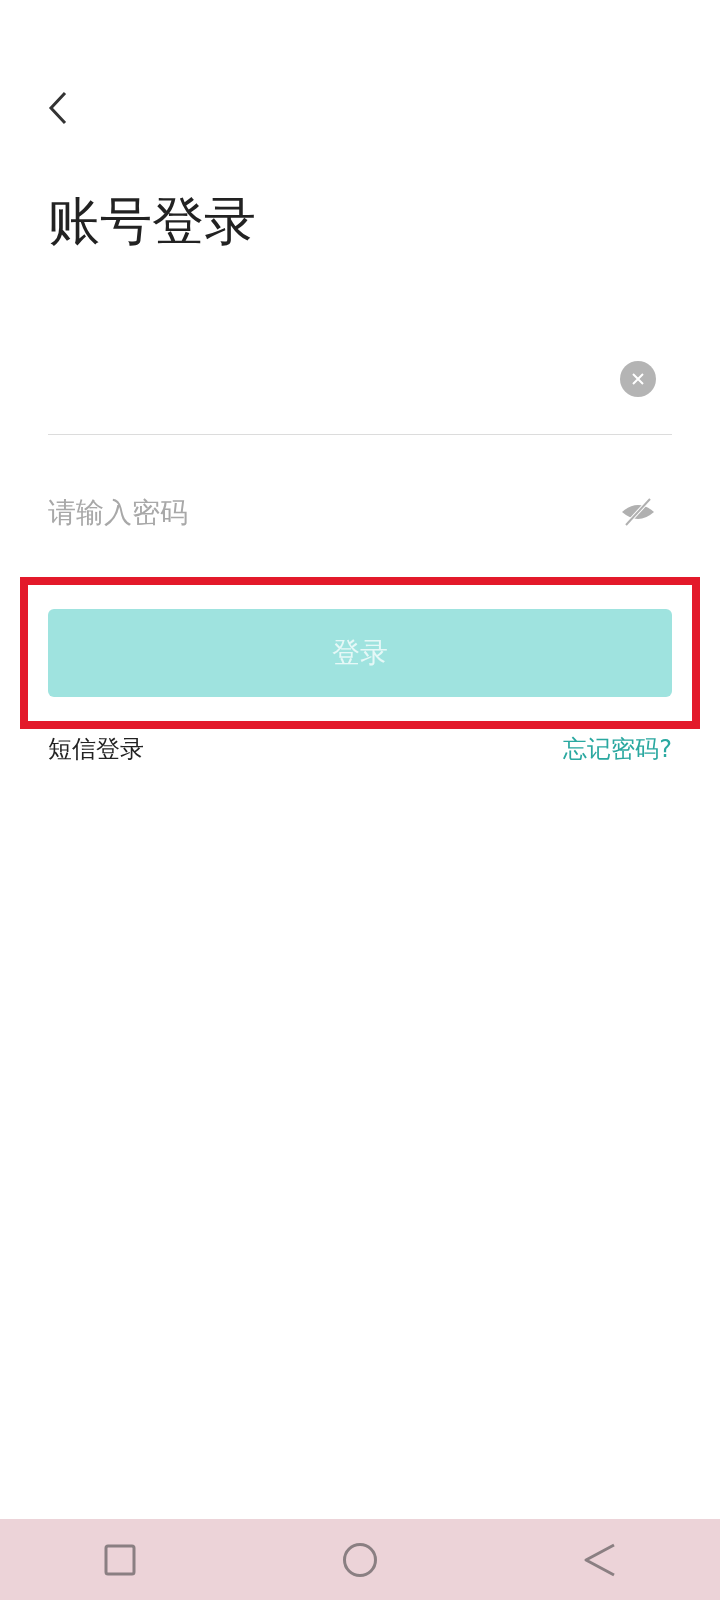 Image resolution: width=720 pixels, height=1600 pixels. Describe the element at coordinates (617, 749) in the screenshot. I see `forgot-password-link: 忘记密码?` at that location.